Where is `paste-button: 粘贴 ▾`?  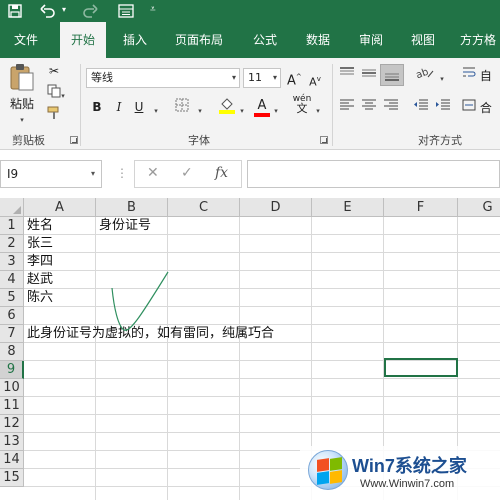
paste-button: 粘贴 ▾ is located at coordinates (22, 93).